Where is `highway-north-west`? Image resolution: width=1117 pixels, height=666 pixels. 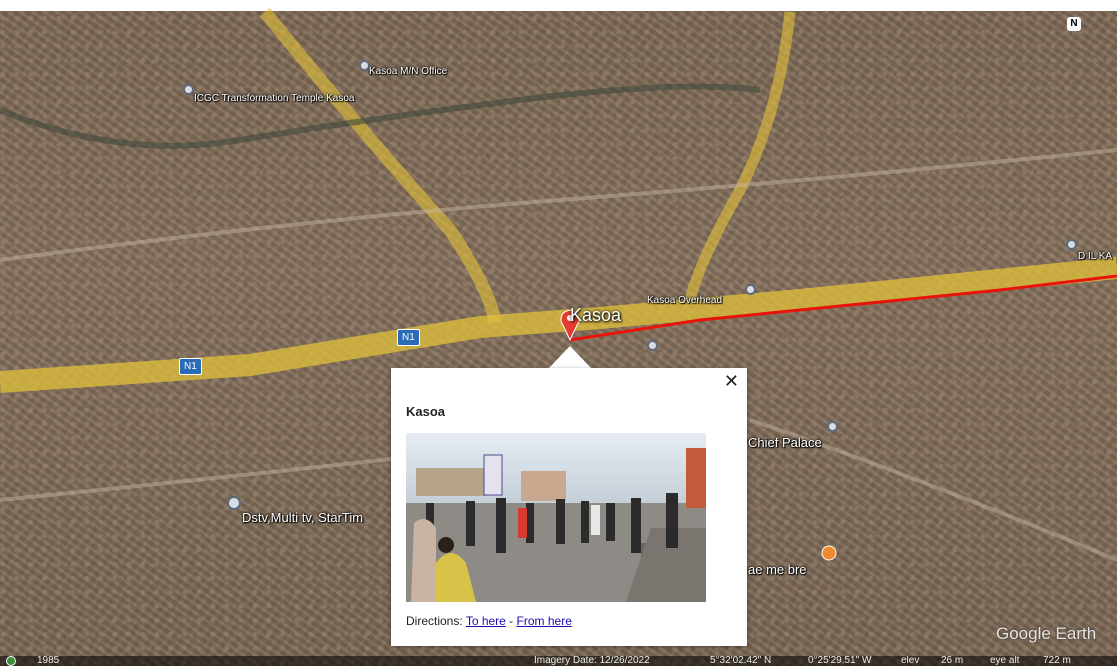
highway-north-west is located at coordinates (380, 165).